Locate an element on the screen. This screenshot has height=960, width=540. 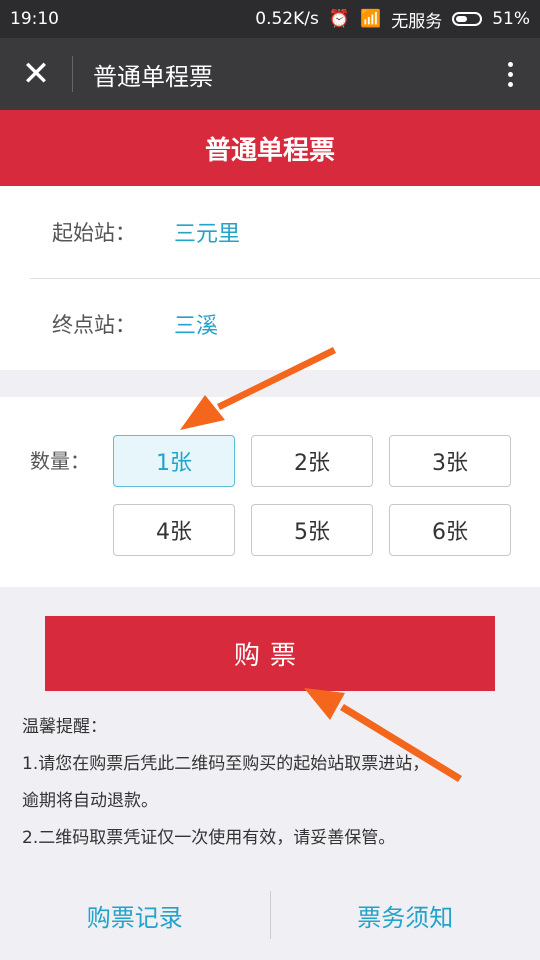
carrier-text: 无服务 is located at coordinates (417, 21).